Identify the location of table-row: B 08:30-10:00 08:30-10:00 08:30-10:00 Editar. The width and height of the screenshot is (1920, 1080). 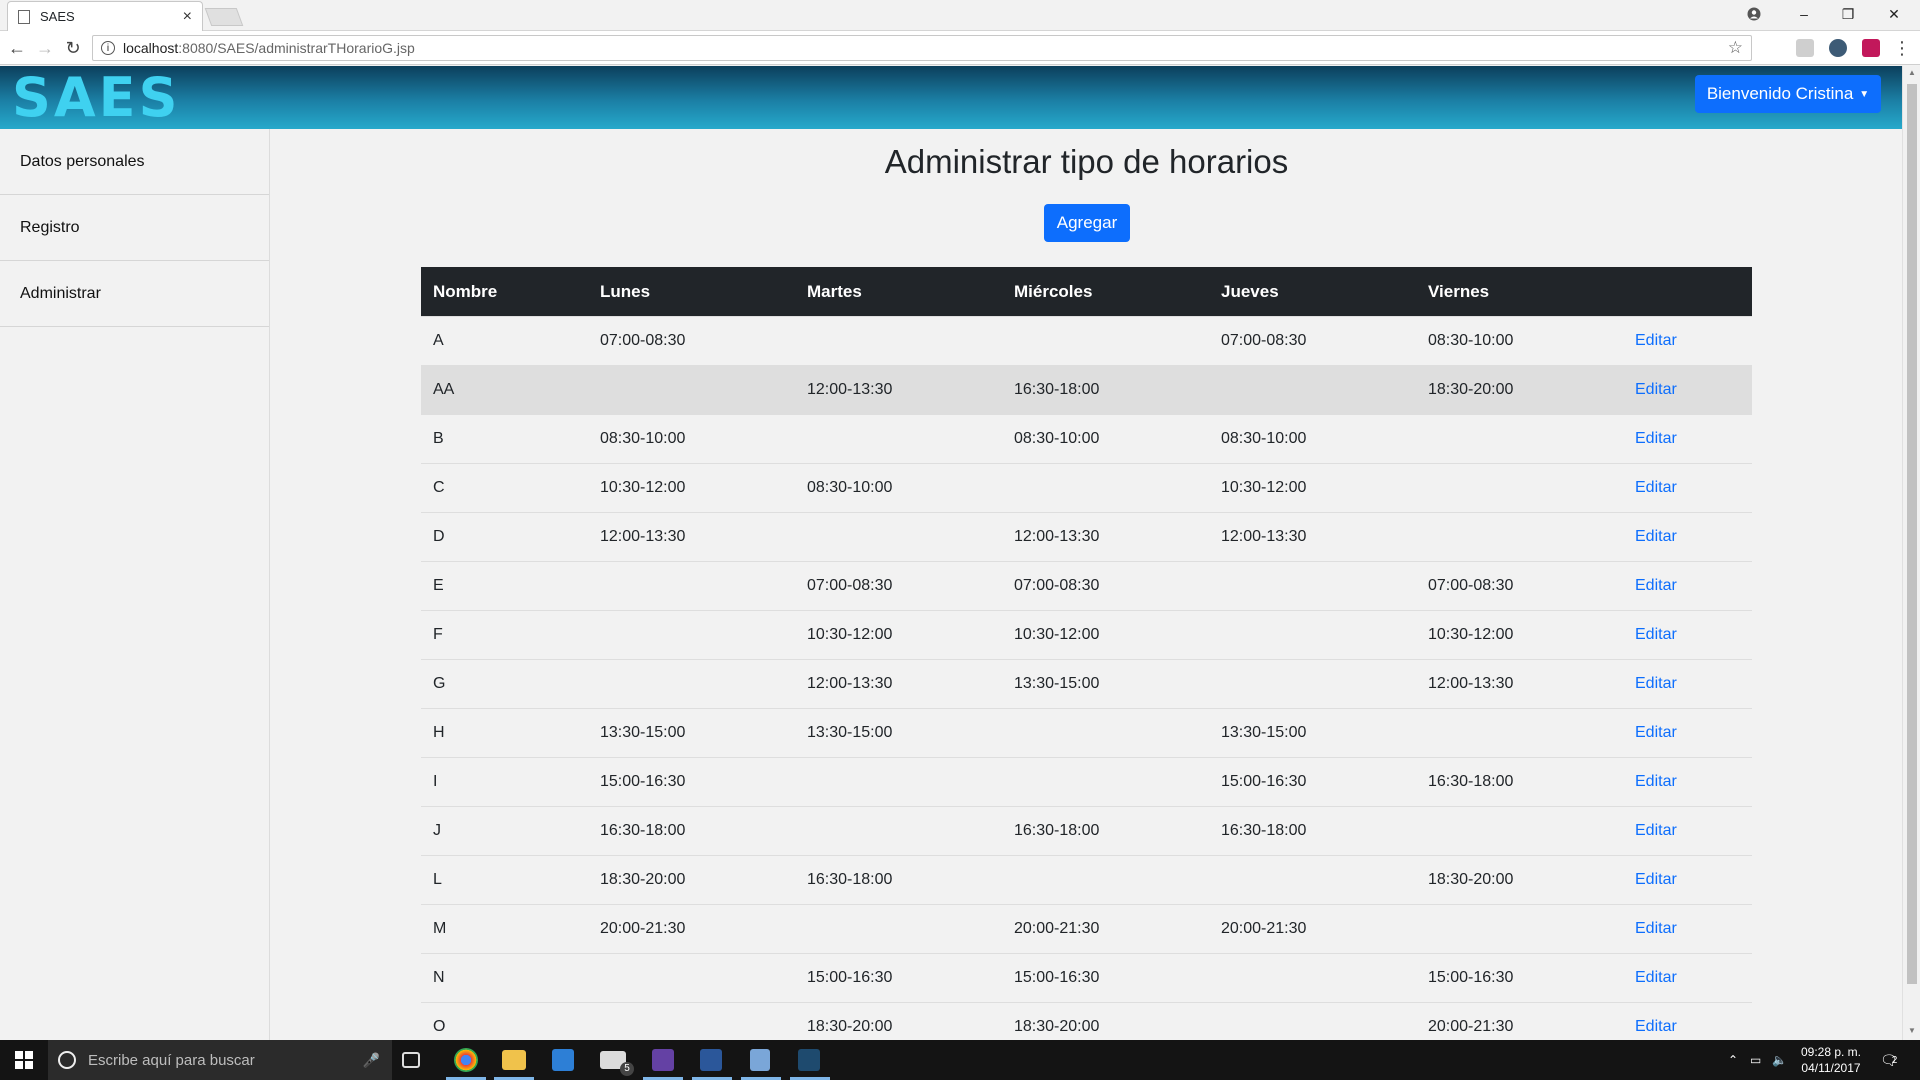
(1086, 438).